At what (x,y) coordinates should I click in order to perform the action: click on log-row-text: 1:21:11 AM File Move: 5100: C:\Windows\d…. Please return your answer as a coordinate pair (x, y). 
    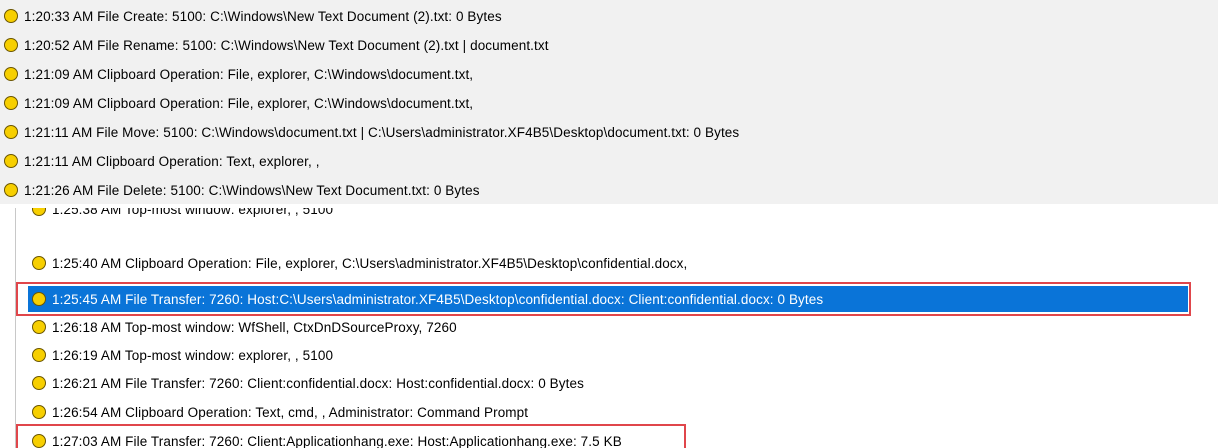
    Looking at the image, I should click on (382, 132).